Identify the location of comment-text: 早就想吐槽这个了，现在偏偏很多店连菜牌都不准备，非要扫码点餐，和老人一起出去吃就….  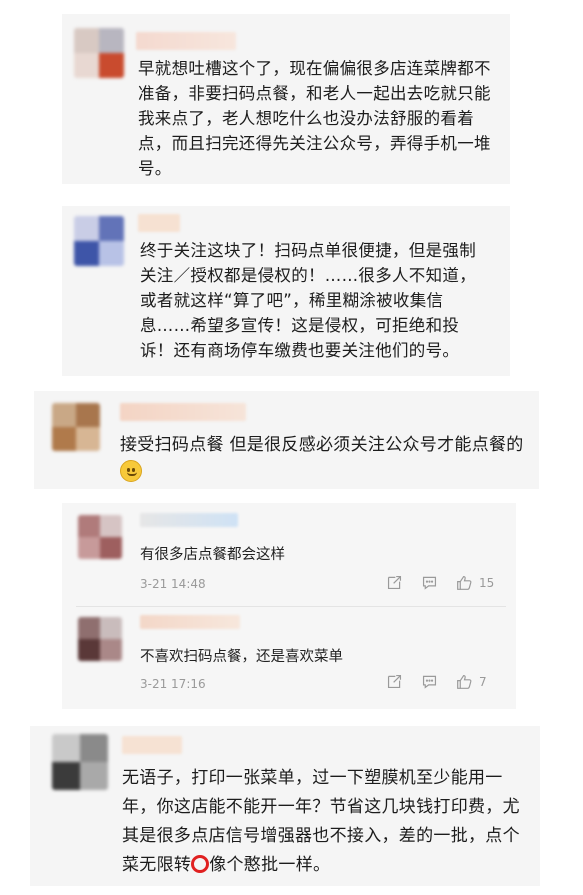
(314, 118).